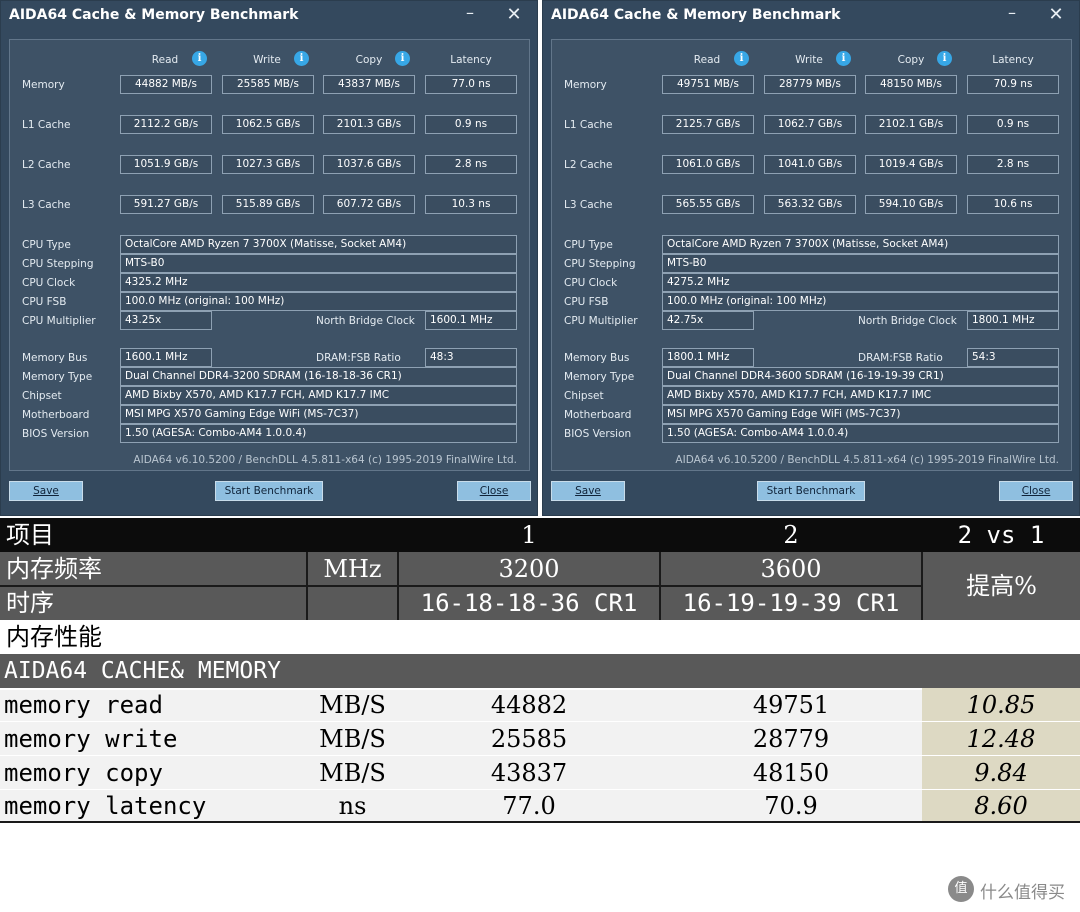 The width and height of the screenshot is (1080, 912). I want to click on l3-copy-value: 607.72 GB/s, so click(369, 204).